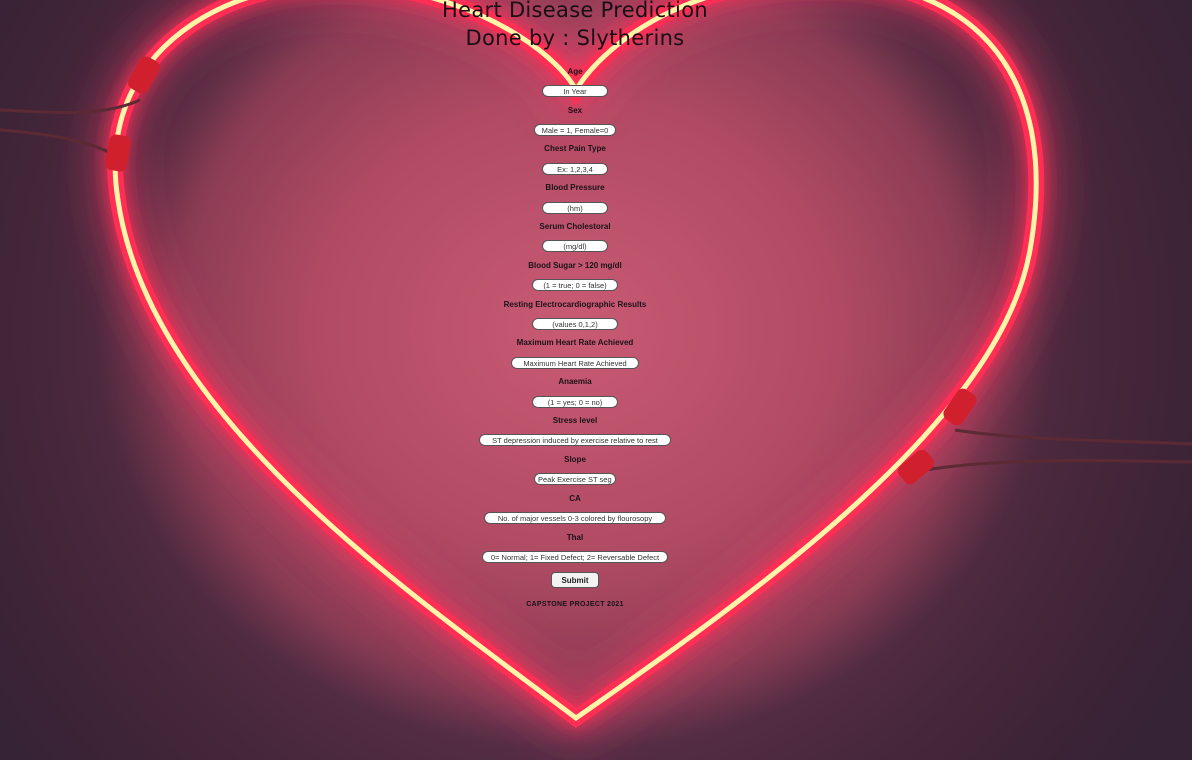 The height and width of the screenshot is (760, 1192). What do you see at coordinates (575, 130) in the screenshot?
I see `sex-input` at bounding box center [575, 130].